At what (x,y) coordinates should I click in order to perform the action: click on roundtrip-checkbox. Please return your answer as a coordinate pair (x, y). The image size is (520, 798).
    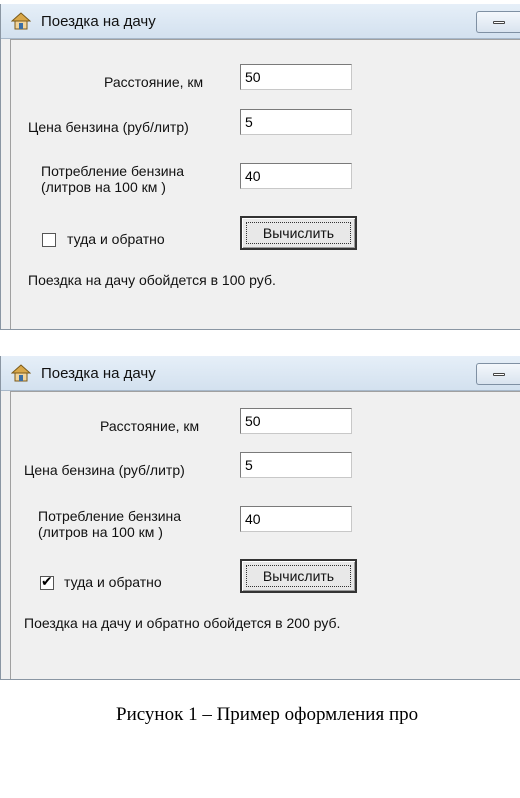
    Looking at the image, I should click on (49, 240).